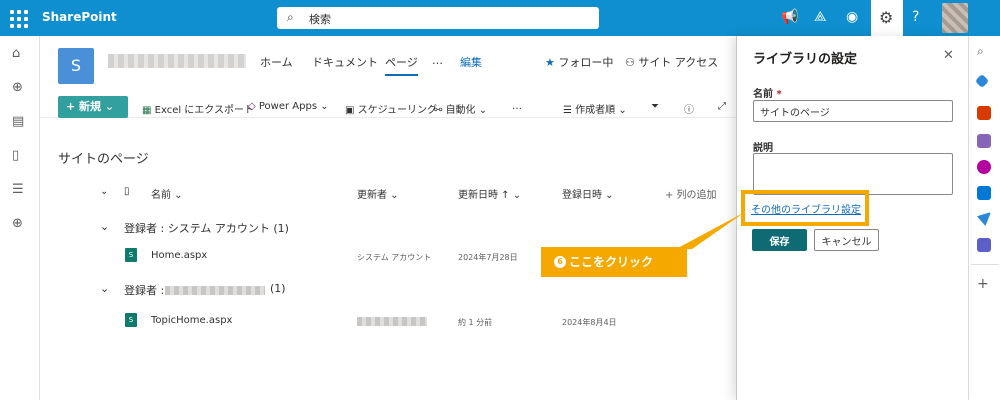 The width and height of the screenshot is (1000, 400). Describe the element at coordinates (560, 262) in the screenshot. I see `step-number-badge: 6` at that location.